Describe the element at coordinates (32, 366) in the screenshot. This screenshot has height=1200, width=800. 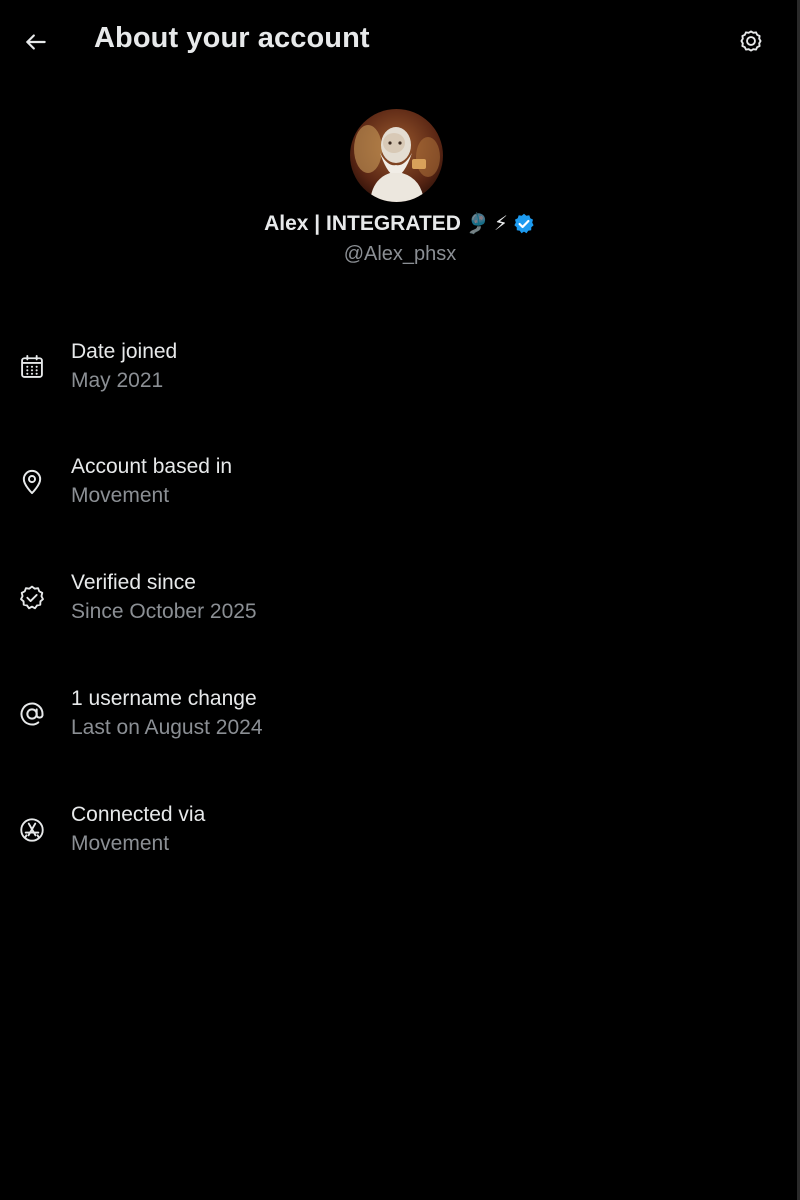
I see `calendar-icon` at that location.